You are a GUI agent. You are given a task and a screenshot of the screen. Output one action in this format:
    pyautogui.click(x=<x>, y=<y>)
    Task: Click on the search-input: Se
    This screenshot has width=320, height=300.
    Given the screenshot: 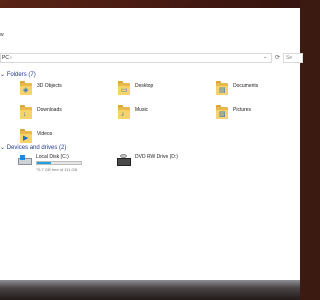 What is the action you would take?
    pyautogui.click(x=293, y=58)
    